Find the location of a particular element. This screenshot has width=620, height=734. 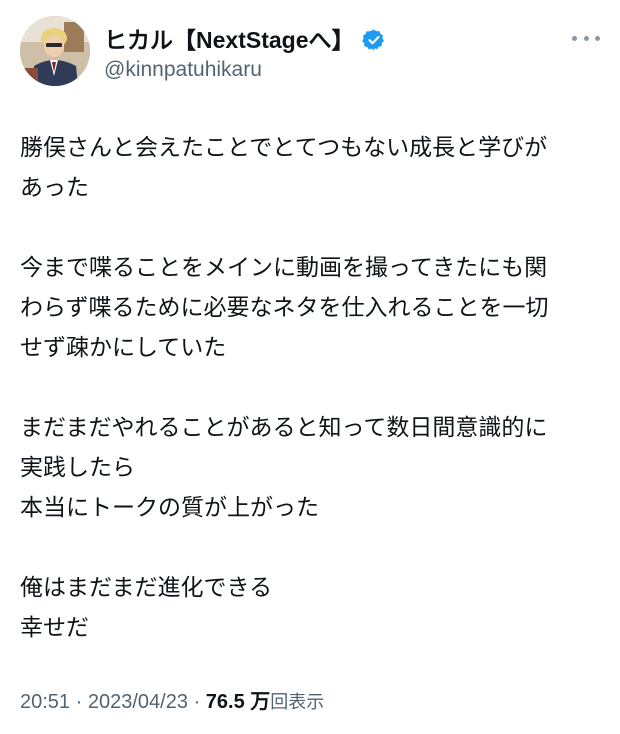

more-options-icon is located at coordinates (586, 38).